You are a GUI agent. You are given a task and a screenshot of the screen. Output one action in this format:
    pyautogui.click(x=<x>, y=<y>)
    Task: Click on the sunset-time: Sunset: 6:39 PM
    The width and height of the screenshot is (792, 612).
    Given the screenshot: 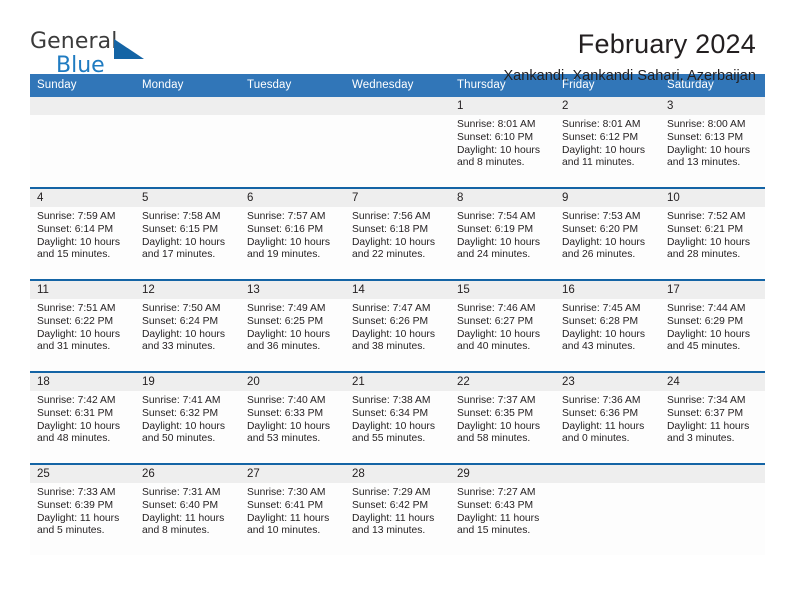 What is the action you would take?
    pyautogui.click(x=75, y=505)
    